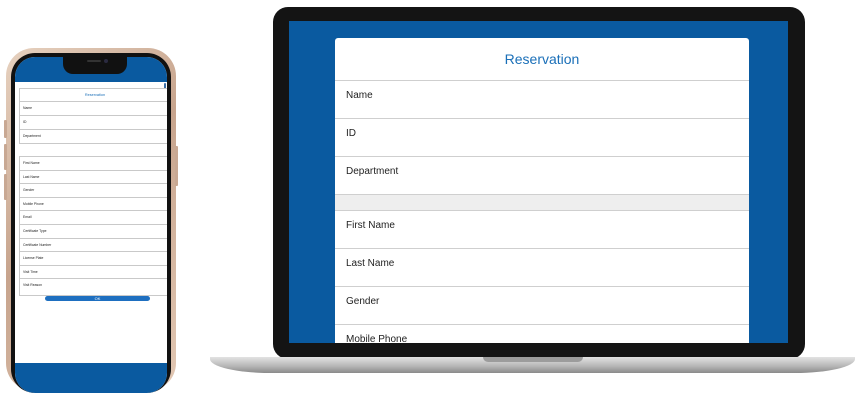 Image resolution: width=855 pixels, height=393 pixels. Describe the element at coordinates (5, 187) in the screenshot. I see `phone-volume-down-button` at that location.